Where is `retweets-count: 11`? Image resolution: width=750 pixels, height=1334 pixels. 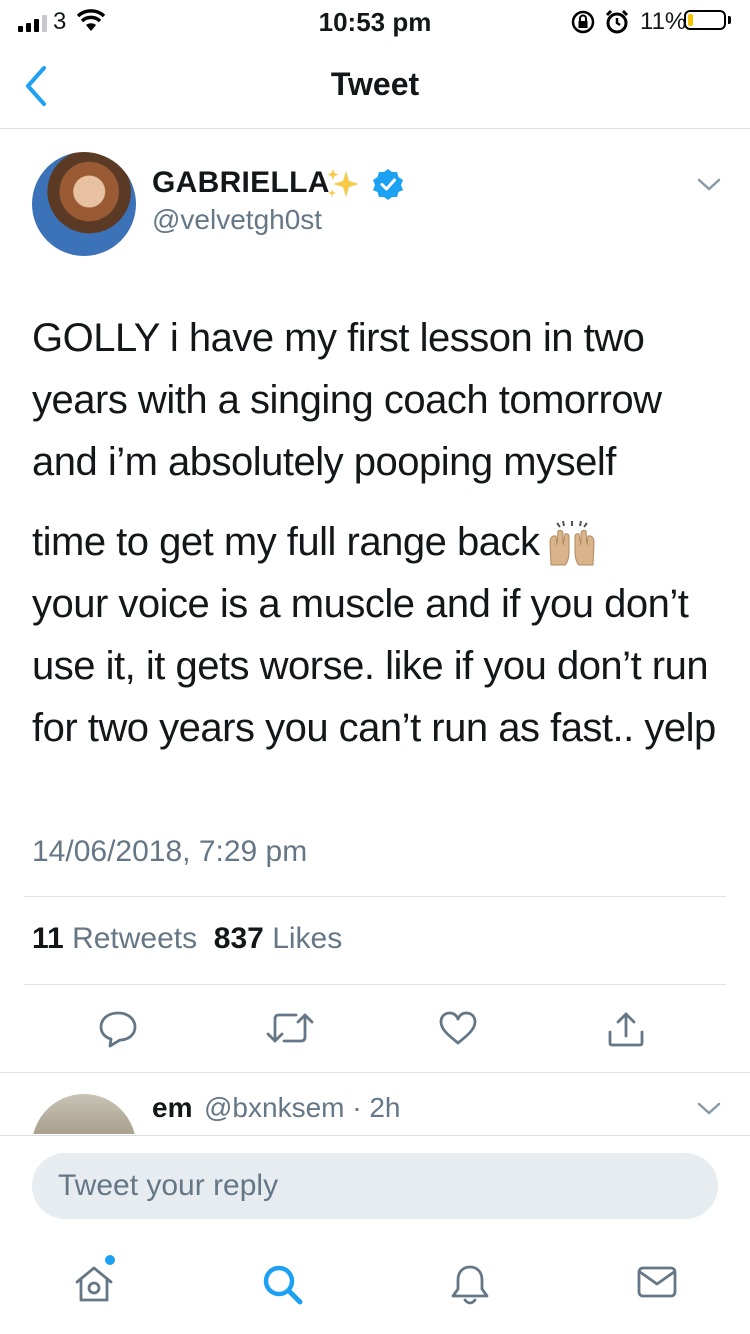
retweets-count: 11 is located at coordinates (48, 938).